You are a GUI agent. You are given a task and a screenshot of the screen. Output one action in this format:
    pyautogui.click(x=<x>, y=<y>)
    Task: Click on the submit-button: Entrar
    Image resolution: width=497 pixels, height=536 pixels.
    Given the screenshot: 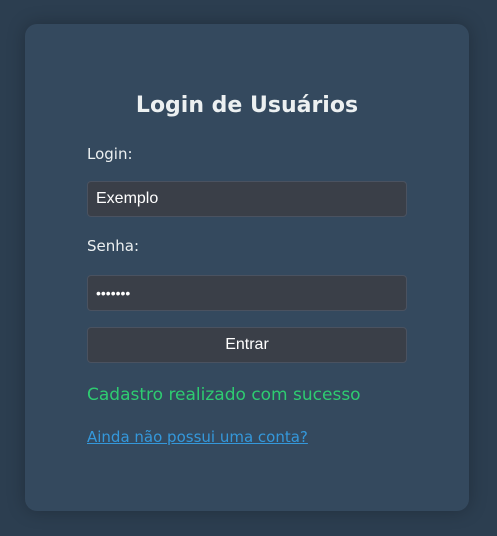 What is the action you would take?
    pyautogui.click(x=247, y=345)
    